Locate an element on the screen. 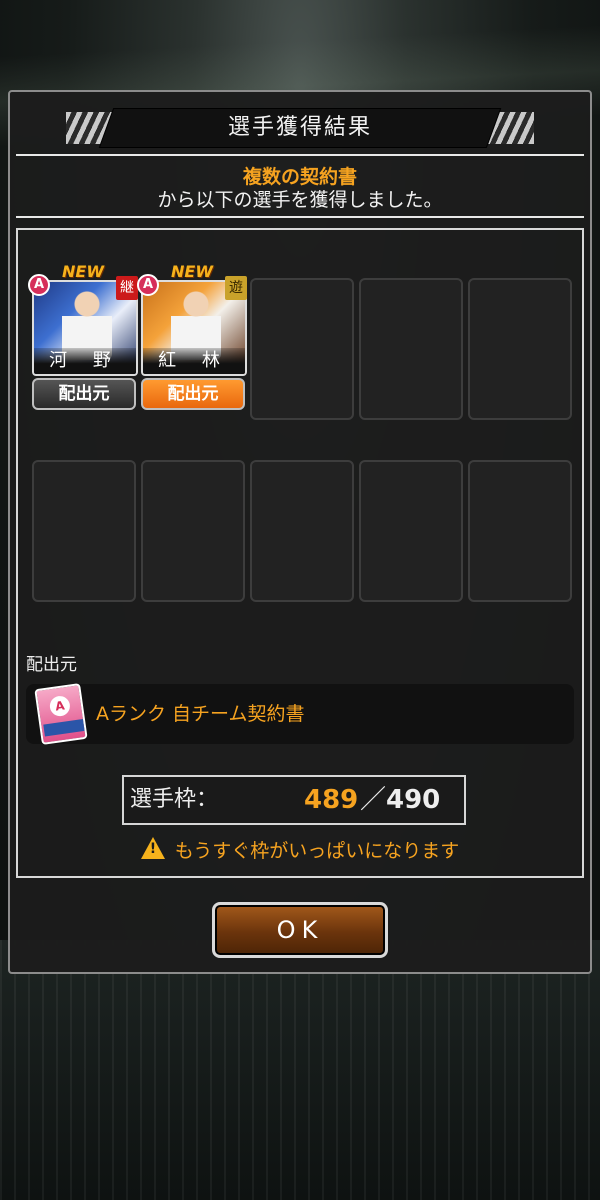 The image size is (600, 1200). source-contract-row: A Aランク 自チーム契約書 is located at coordinates (300, 714).